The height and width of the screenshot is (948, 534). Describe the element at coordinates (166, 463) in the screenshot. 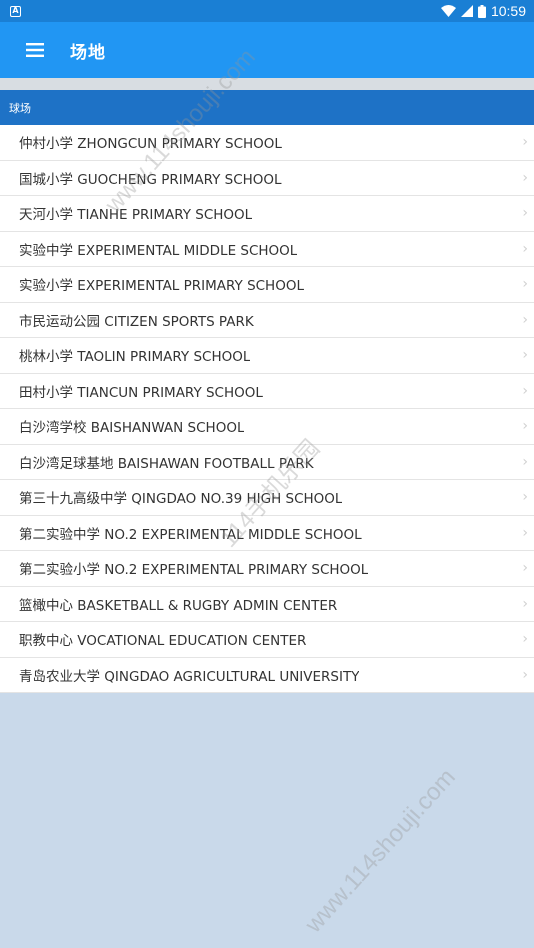

I see `venue-label: 白沙湾足球基地 BAISHAWAN FOOTBALL PARK` at that location.